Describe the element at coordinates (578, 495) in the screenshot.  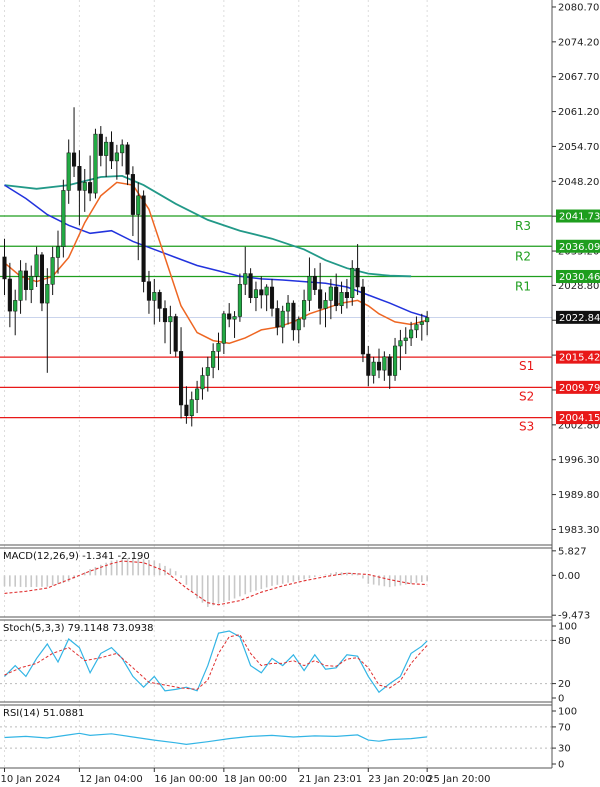
I see `y-tick-label: 1989.80` at that location.